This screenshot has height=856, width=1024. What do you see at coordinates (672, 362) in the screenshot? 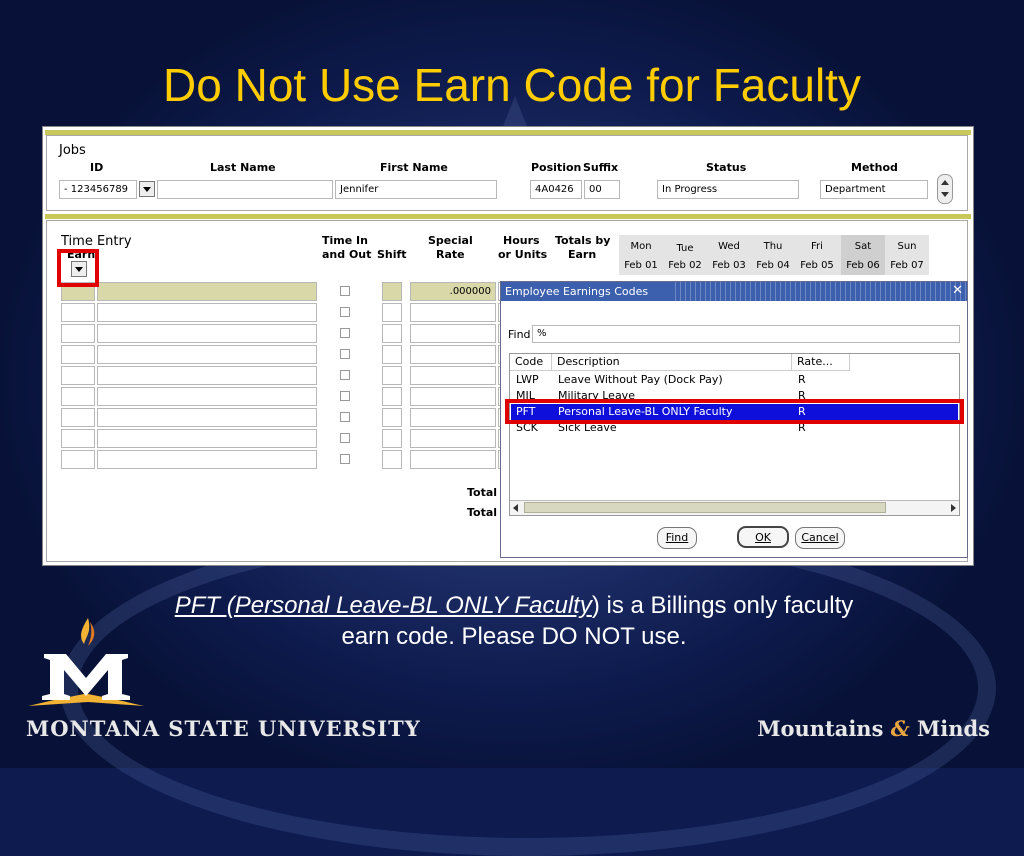
I see `description-column-header: Description` at bounding box center [672, 362].